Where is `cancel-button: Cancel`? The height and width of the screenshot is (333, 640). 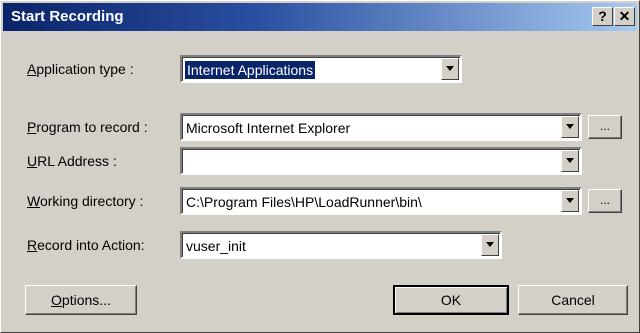
cancel-button: Cancel is located at coordinates (573, 300).